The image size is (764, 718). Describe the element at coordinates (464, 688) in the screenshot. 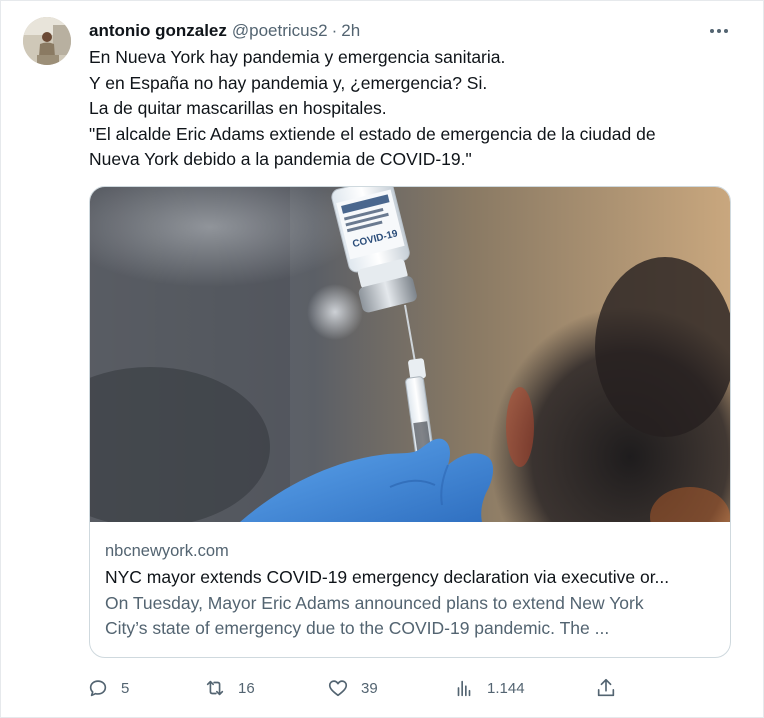

I see `analytics-icon` at that location.